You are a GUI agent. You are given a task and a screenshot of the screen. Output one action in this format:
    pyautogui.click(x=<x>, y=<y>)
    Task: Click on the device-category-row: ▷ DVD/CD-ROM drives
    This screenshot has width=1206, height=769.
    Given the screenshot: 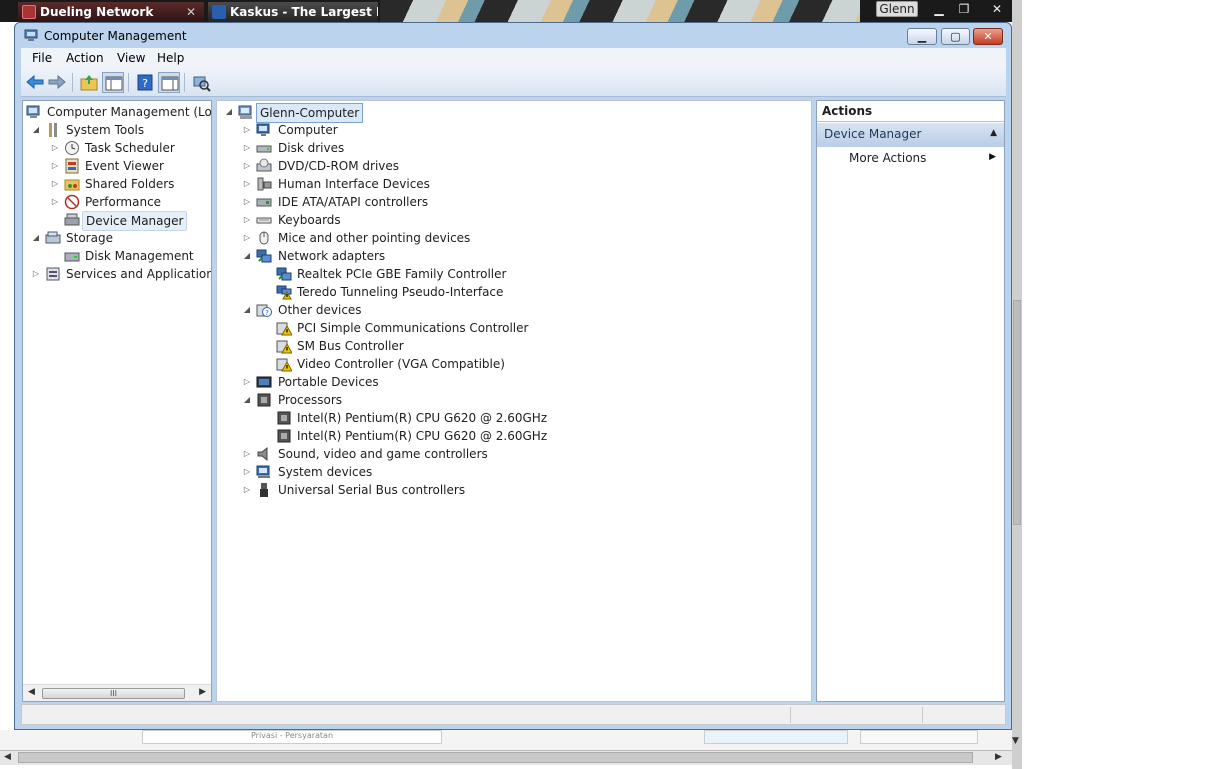 What is the action you would take?
    pyautogui.click(x=514, y=166)
    